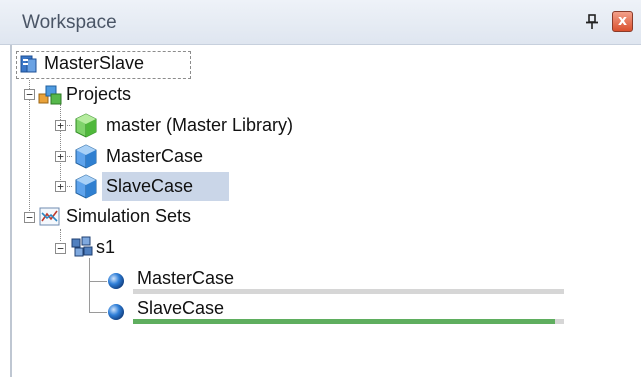  Describe the element at coordinates (29, 94) in the screenshot. I see `expander-projects: −` at that location.